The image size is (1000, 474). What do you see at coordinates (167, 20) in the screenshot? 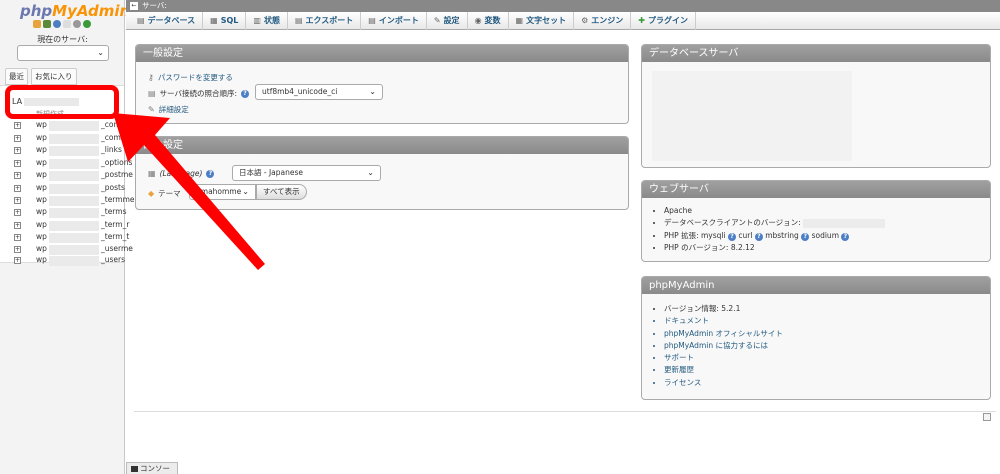
I see `tab-databases: ▤ データベース` at bounding box center [167, 20].